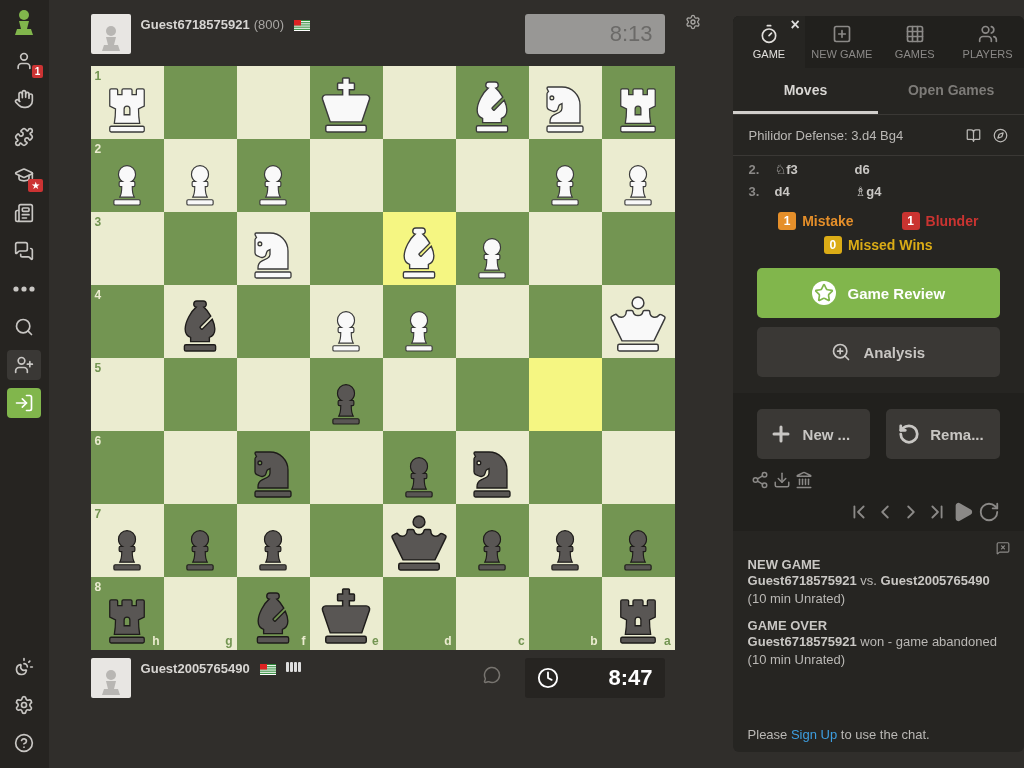 The width and height of the screenshot is (1024, 768). I want to click on users-icon, so click(987, 34).